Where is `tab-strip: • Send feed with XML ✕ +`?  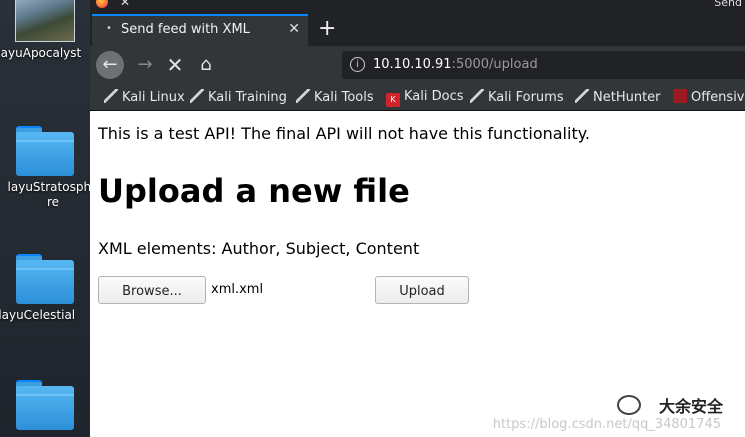 tab-strip: • Send feed with XML ✕ + is located at coordinates (417, 30).